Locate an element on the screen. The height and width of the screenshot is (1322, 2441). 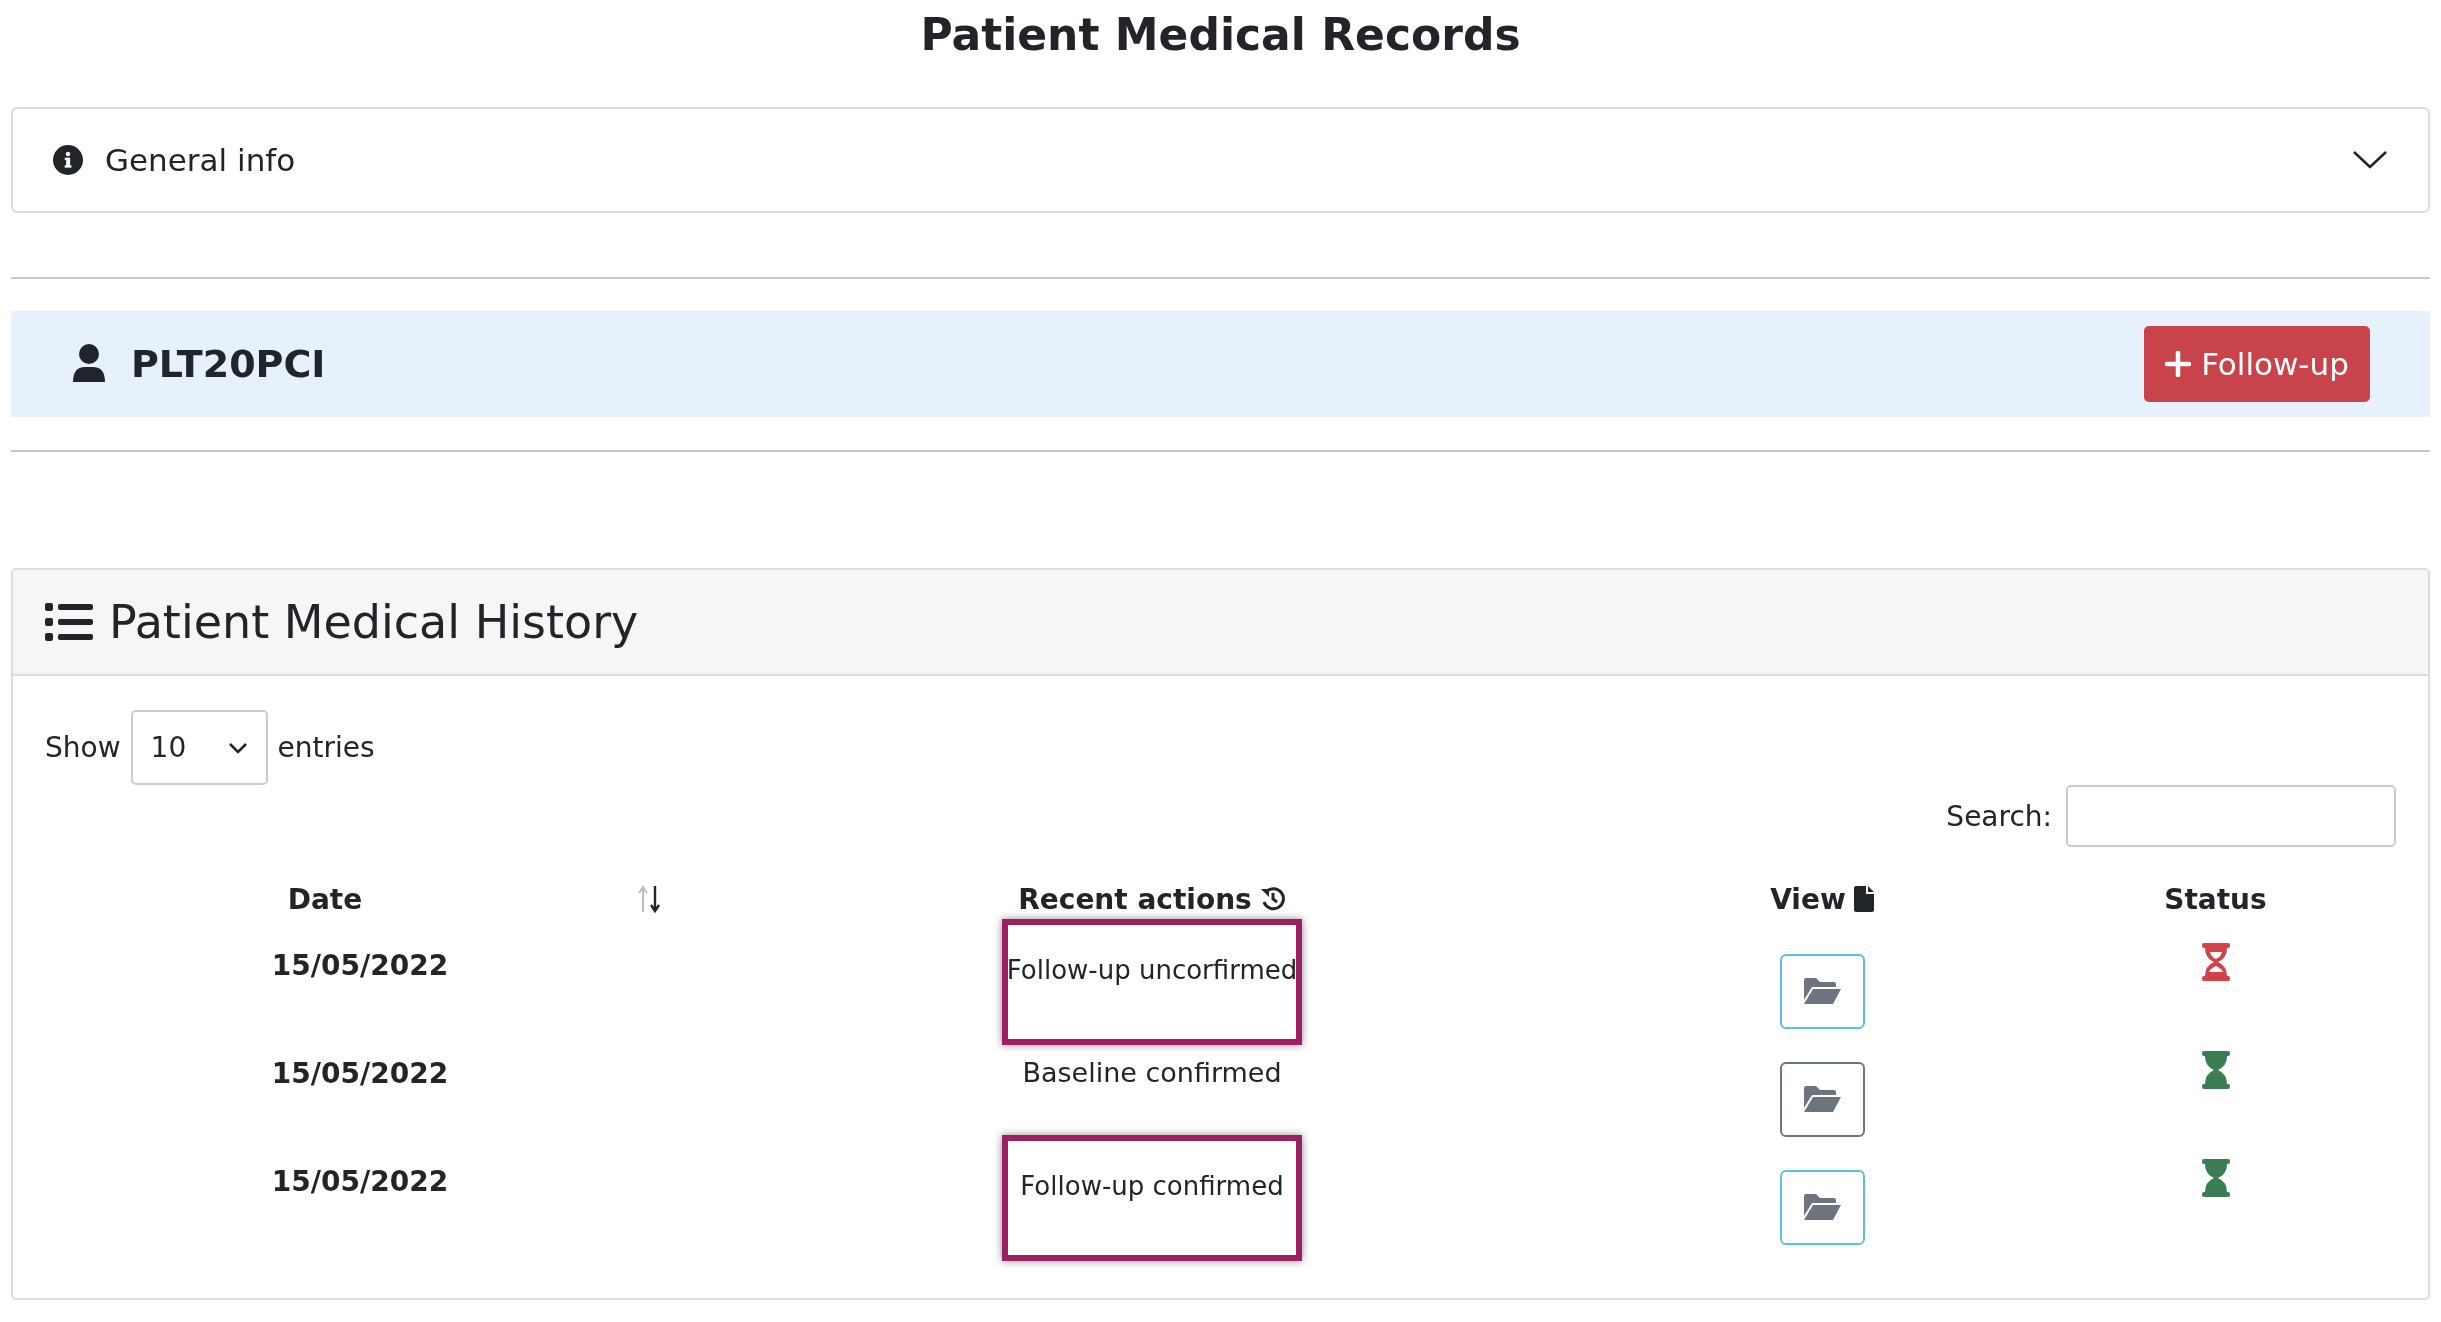
search-field is located at coordinates (2231, 816).